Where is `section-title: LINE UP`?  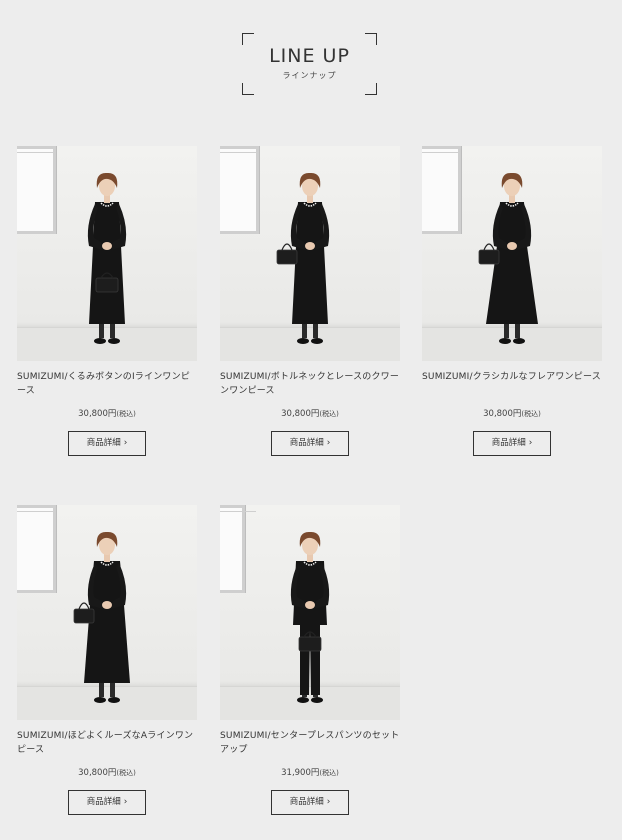
section-title: LINE UP is located at coordinates (309, 56).